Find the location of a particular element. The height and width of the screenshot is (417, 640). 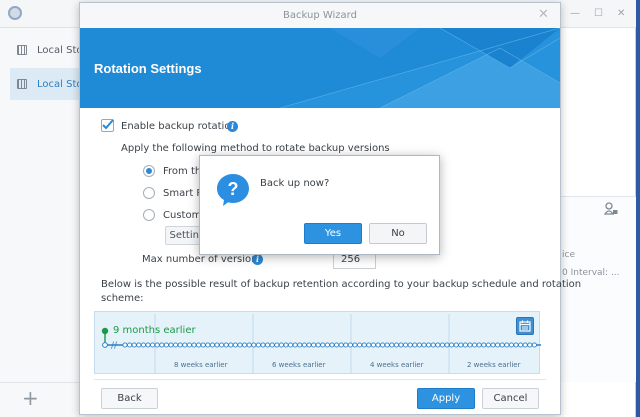

add-icon: + is located at coordinates (30, 398).